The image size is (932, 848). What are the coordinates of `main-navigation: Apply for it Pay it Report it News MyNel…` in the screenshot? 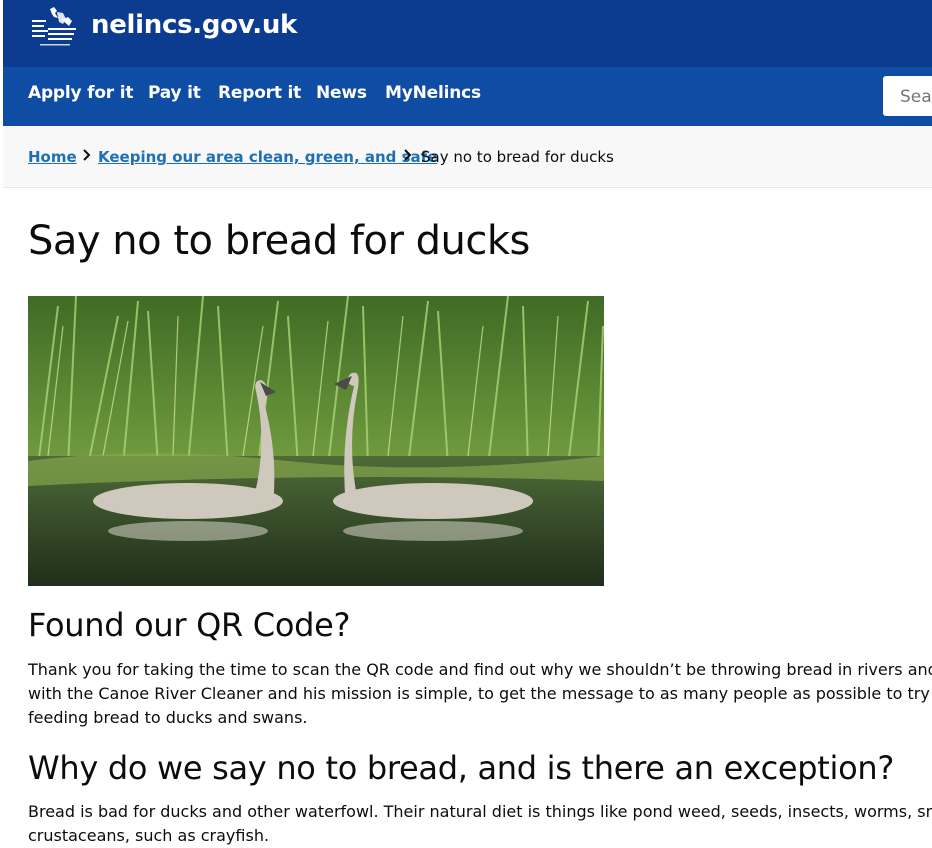 It's located at (467, 96).